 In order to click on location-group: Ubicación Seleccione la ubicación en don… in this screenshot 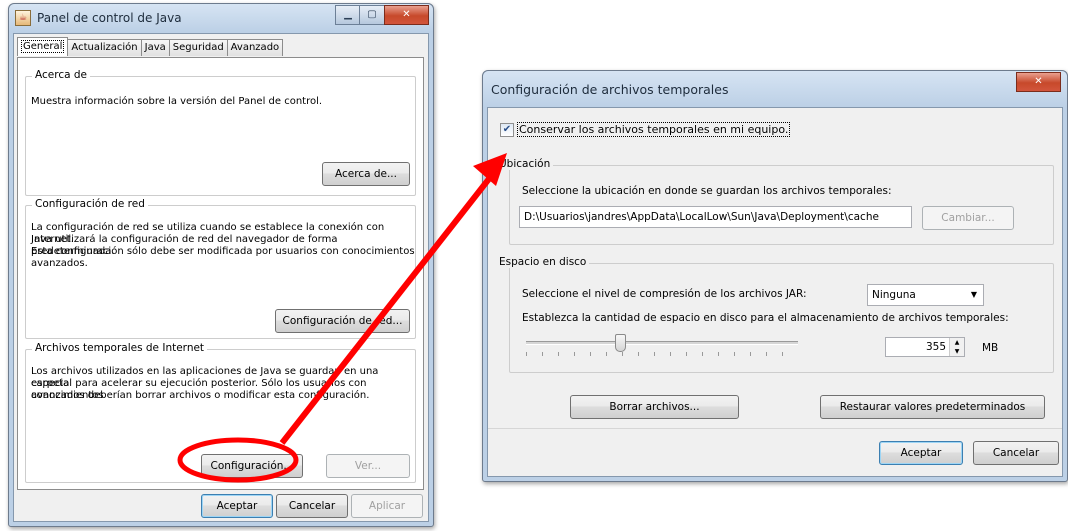, I will do `click(775, 201)`.